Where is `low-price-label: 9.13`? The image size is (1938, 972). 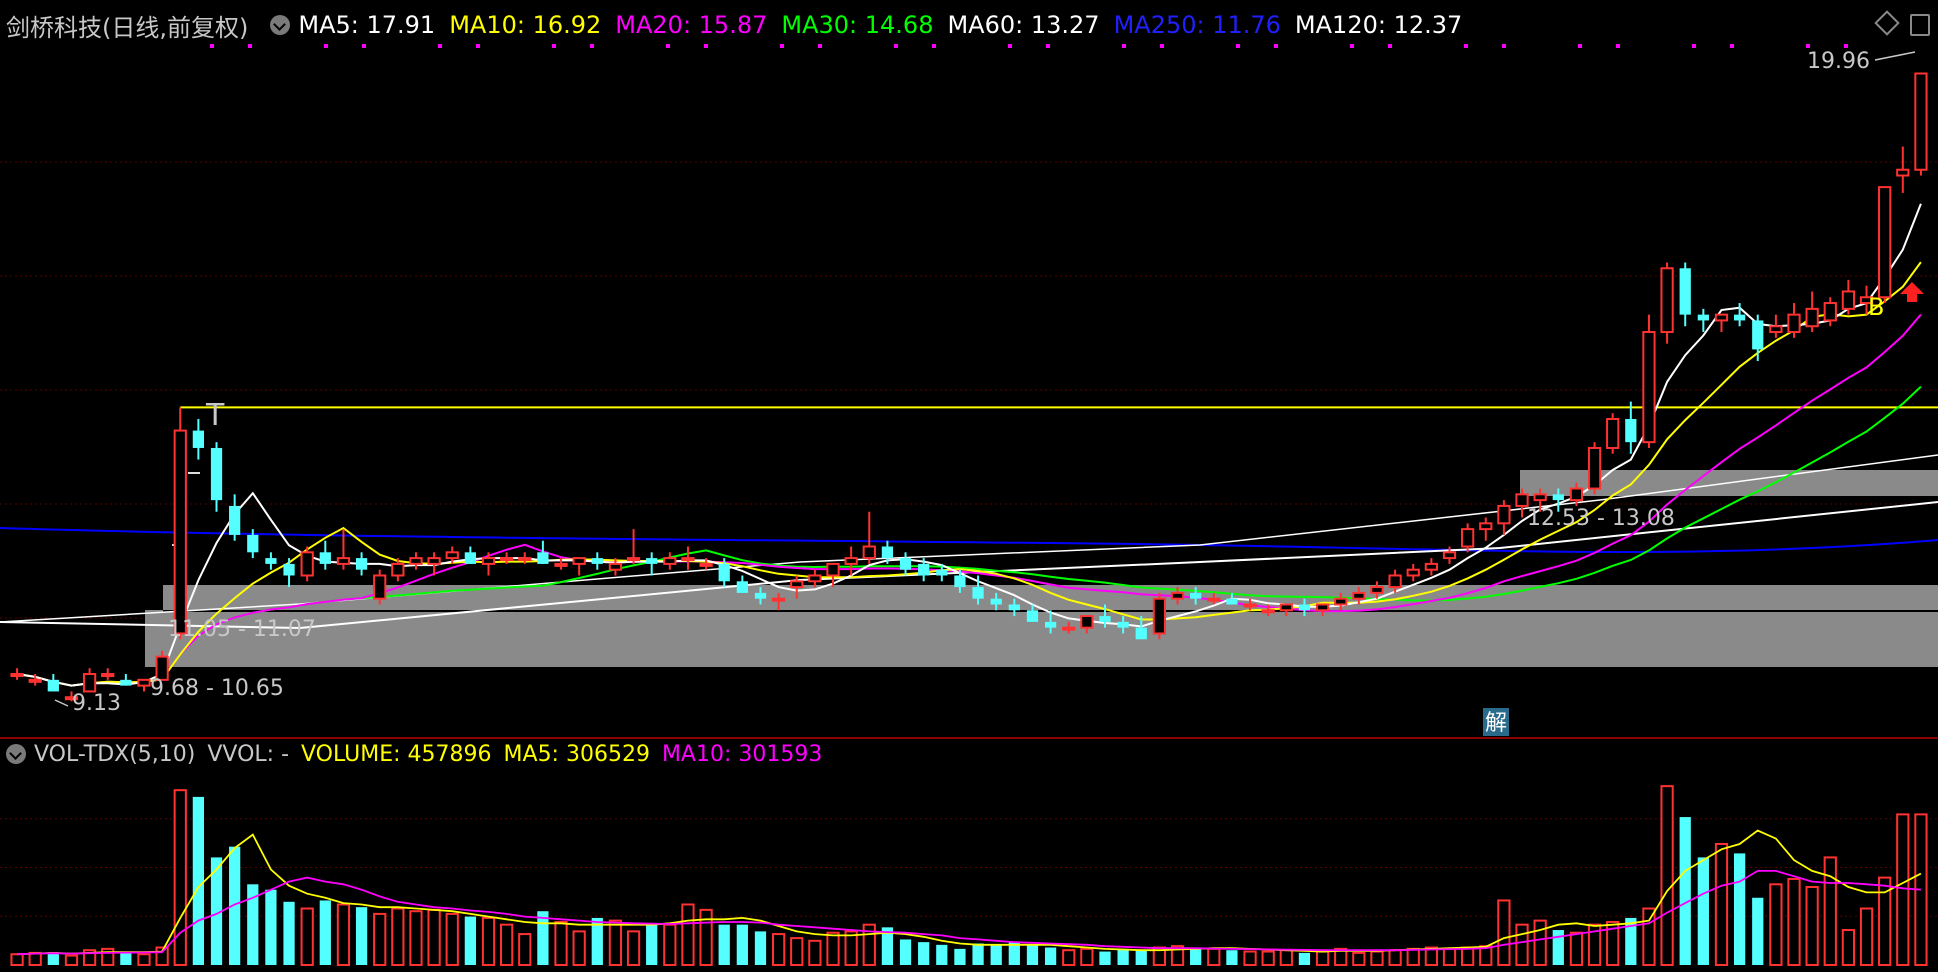
low-price-label: 9.13 is located at coordinates (96, 703).